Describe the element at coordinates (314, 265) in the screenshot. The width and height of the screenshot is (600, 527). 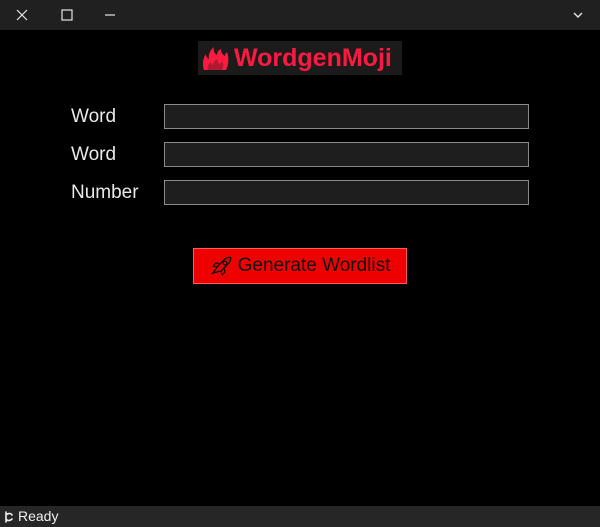
I see `generate-wordlist-label: Generate Wordlist` at that location.